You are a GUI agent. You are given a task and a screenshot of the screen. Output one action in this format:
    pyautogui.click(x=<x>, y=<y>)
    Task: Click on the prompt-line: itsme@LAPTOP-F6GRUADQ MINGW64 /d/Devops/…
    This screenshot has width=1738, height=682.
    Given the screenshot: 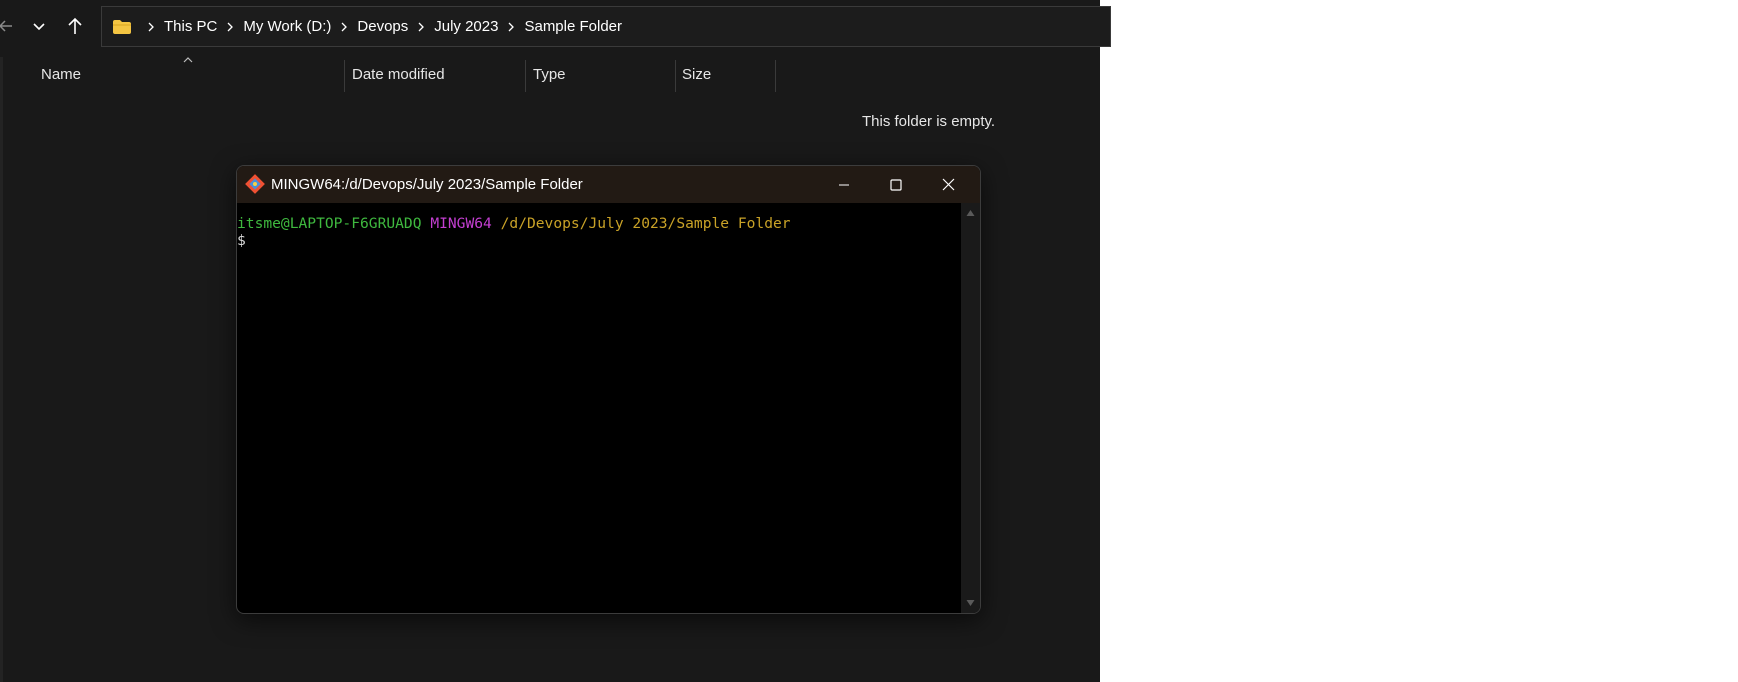 What is the action you would take?
    pyautogui.click(x=599, y=223)
    